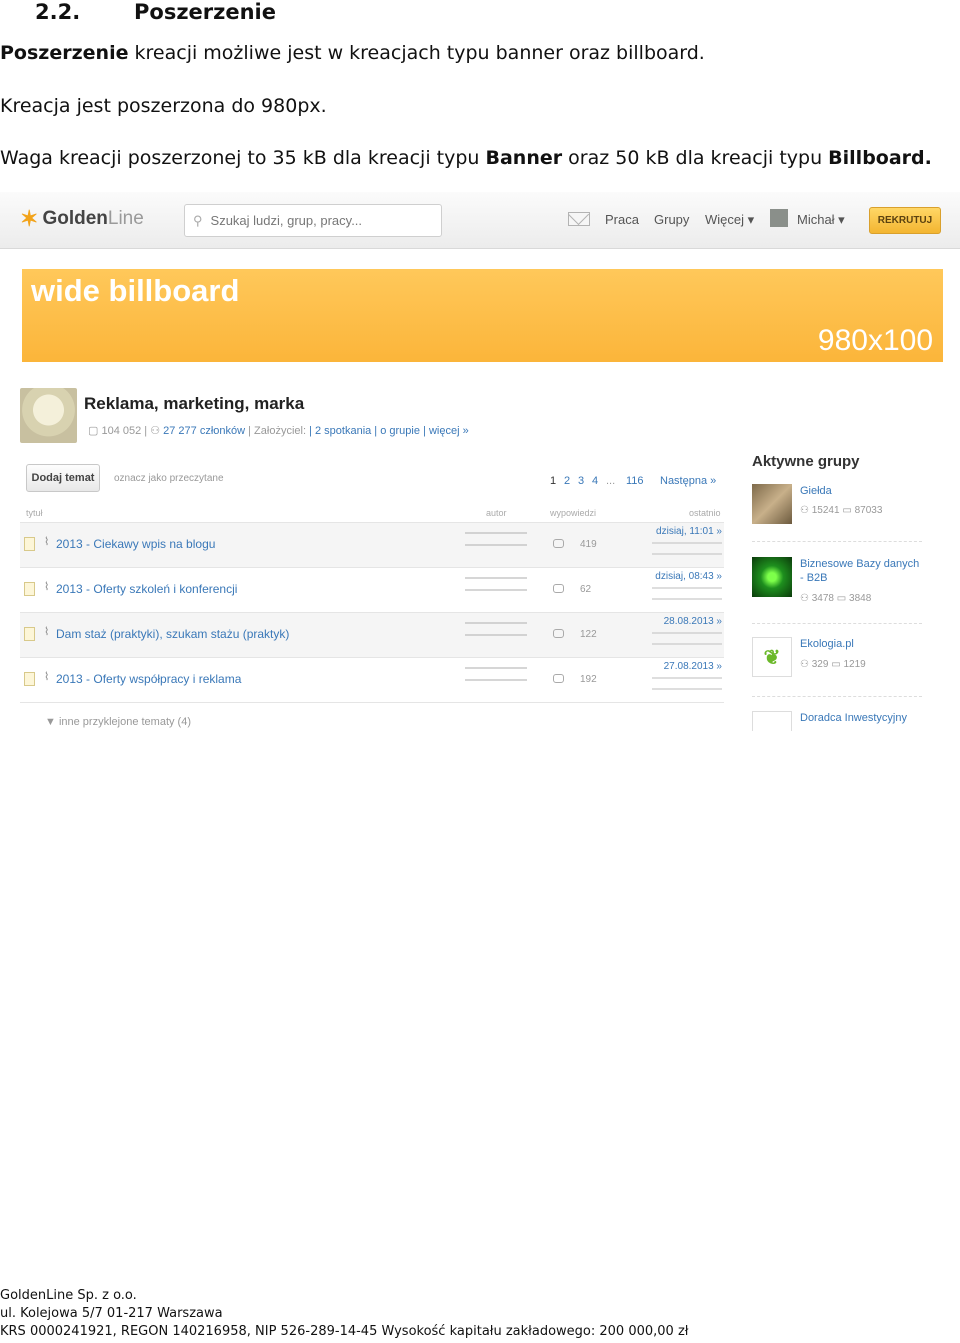 This screenshot has width=960, height=1343. I want to click on topic-last-post: 28.08.2013 », so click(693, 621).